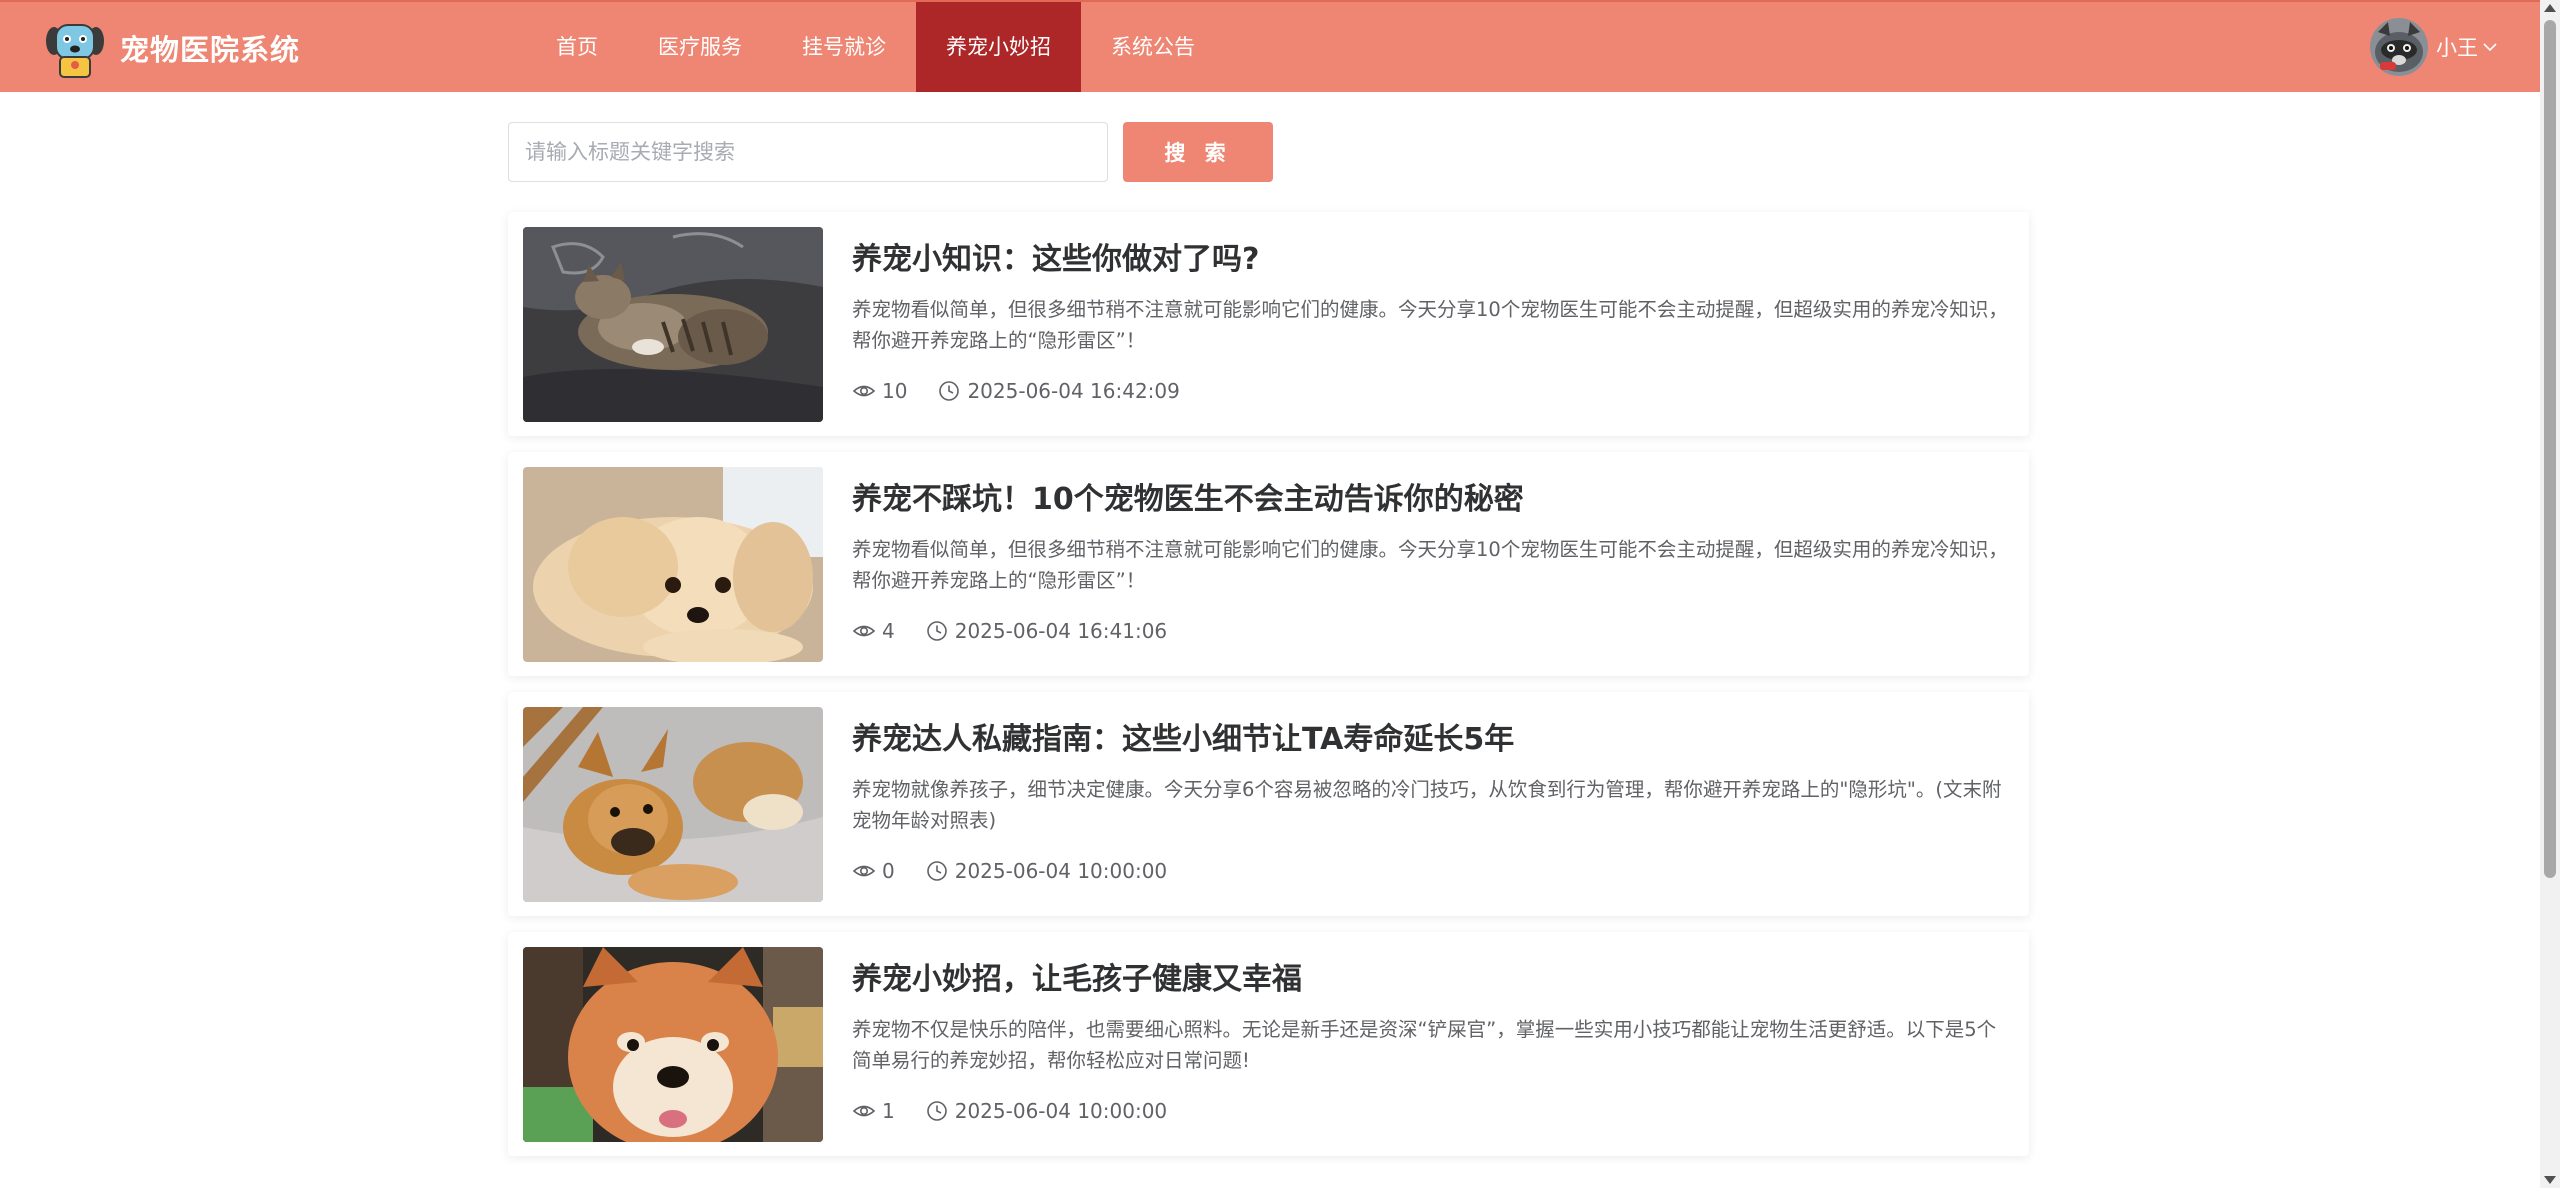  I want to click on article-title: 养宠达人私藏指南：这些小细节让TA寿命延长5年, so click(1183, 736).